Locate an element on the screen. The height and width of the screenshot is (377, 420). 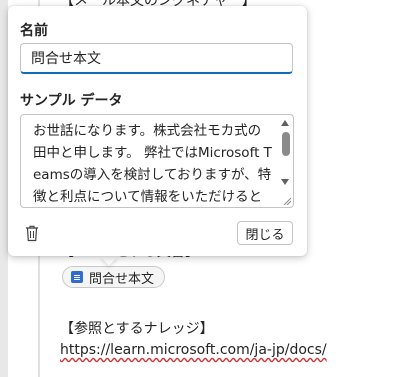
variable-chip: 問合せ本文 is located at coordinates (114, 277).